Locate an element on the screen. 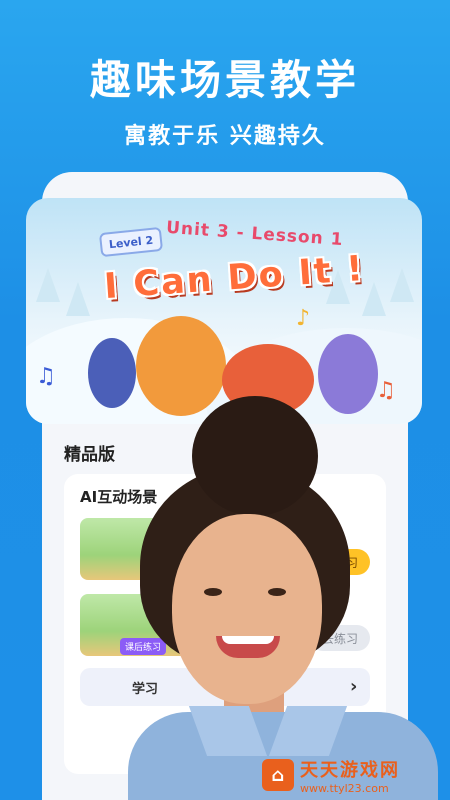 The image size is (450, 800). site-watermark: ⌂ 天天游戏网 www.ttyl23.com is located at coordinates (347, 775).